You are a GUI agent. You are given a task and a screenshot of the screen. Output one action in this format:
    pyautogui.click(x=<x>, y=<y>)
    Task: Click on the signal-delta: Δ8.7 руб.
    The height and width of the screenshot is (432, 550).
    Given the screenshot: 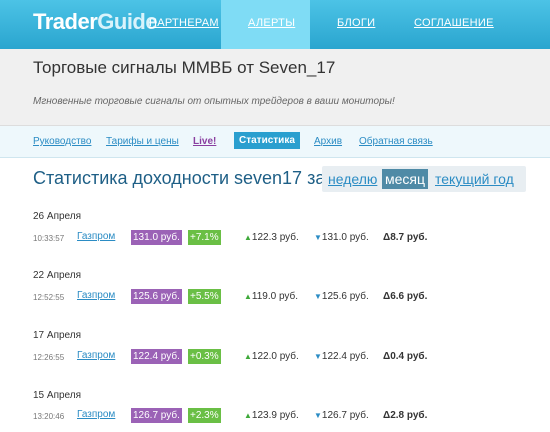 What is the action you would take?
    pyautogui.click(x=405, y=237)
    